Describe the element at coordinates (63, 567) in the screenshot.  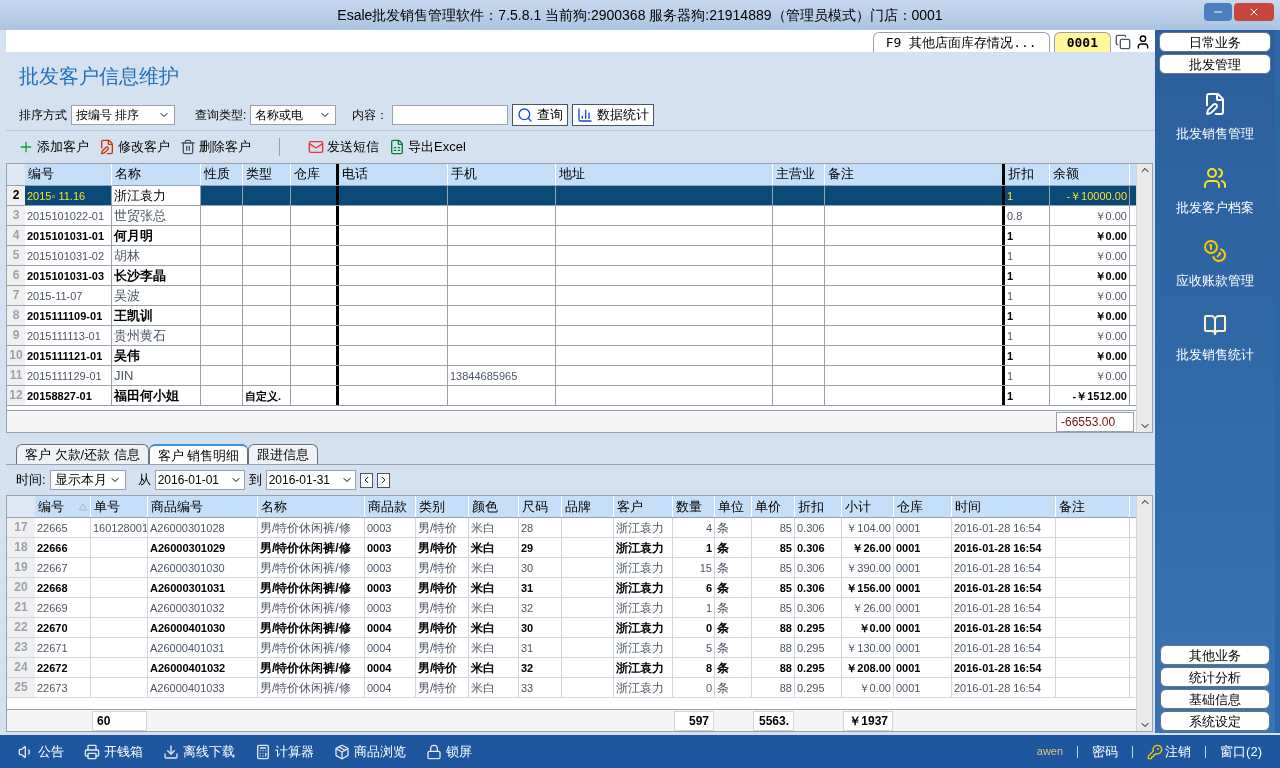
I see `table-cell: 22667` at that location.